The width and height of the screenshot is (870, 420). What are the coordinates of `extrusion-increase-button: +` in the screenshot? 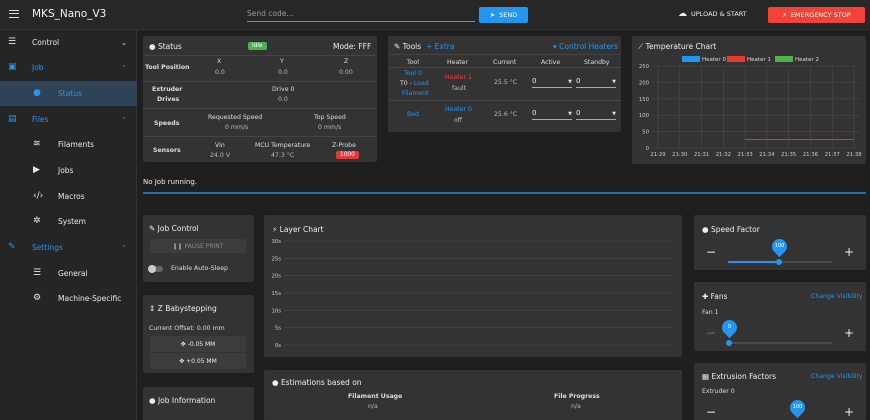 It's located at (849, 412).